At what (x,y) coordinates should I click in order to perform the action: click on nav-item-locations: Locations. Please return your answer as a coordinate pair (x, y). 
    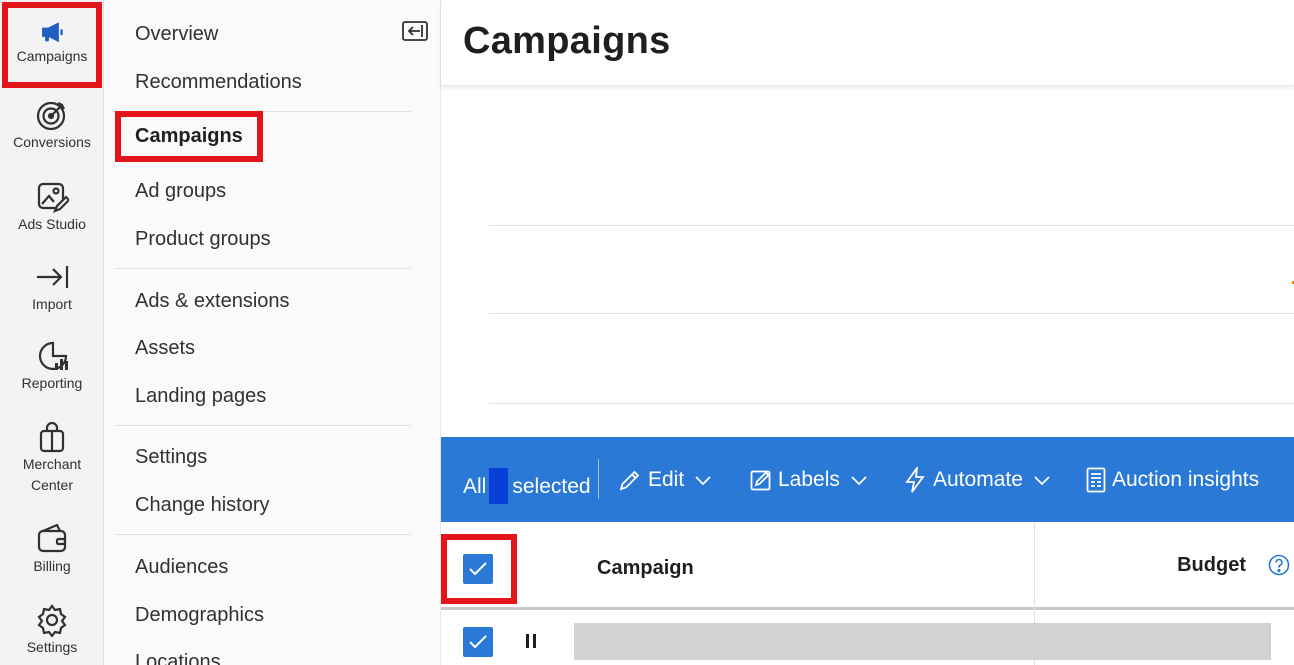
    Looking at the image, I should click on (178, 658).